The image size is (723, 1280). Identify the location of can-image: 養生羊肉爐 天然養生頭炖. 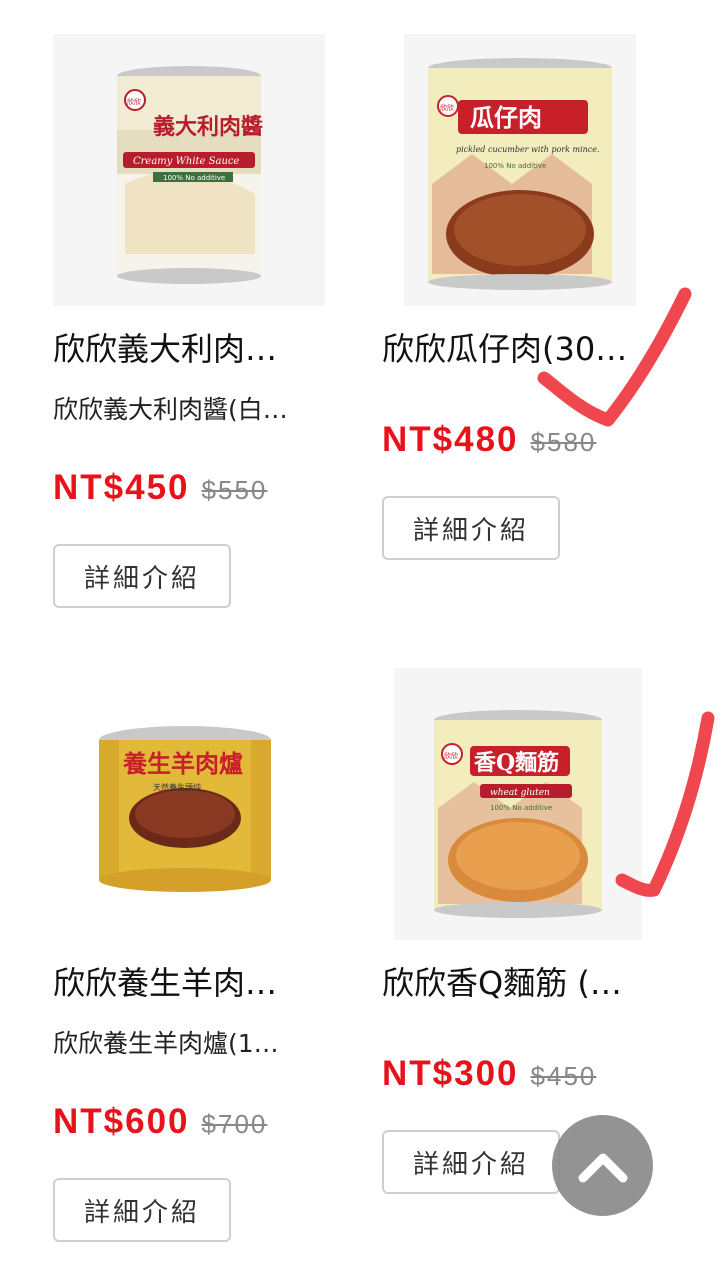
(189, 804).